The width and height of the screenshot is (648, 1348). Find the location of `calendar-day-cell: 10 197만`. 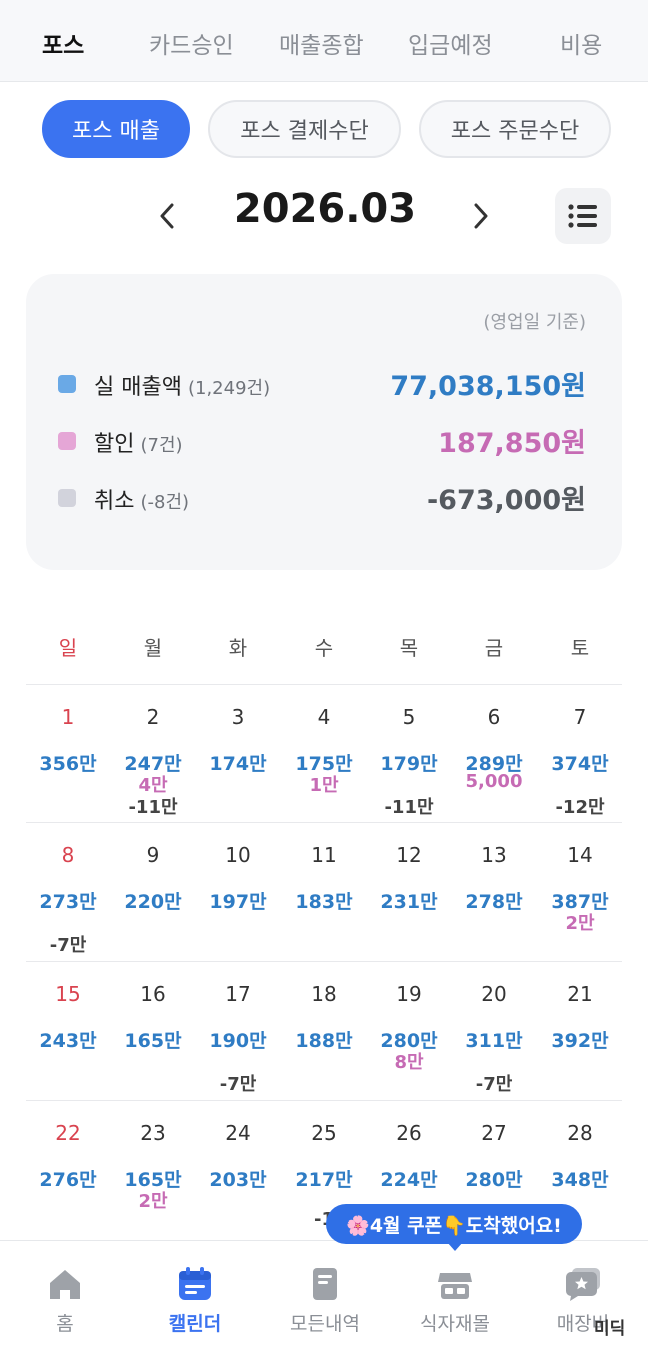

calendar-day-cell: 10 197만 is located at coordinates (238, 892).